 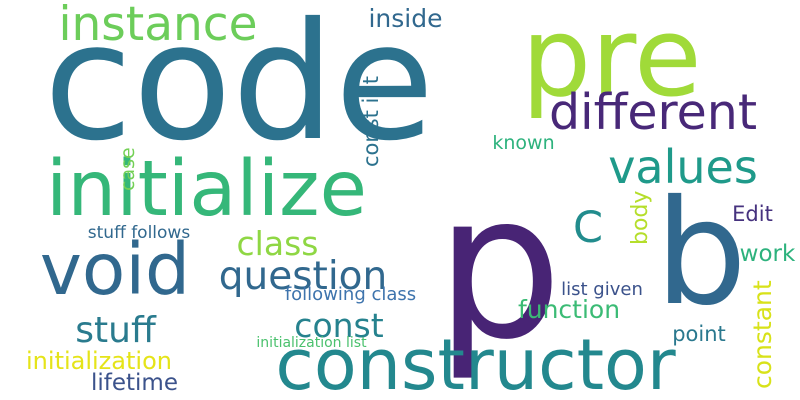 What do you see at coordinates (311, 342) in the screenshot?
I see `word-initialization-list: initialization list` at bounding box center [311, 342].